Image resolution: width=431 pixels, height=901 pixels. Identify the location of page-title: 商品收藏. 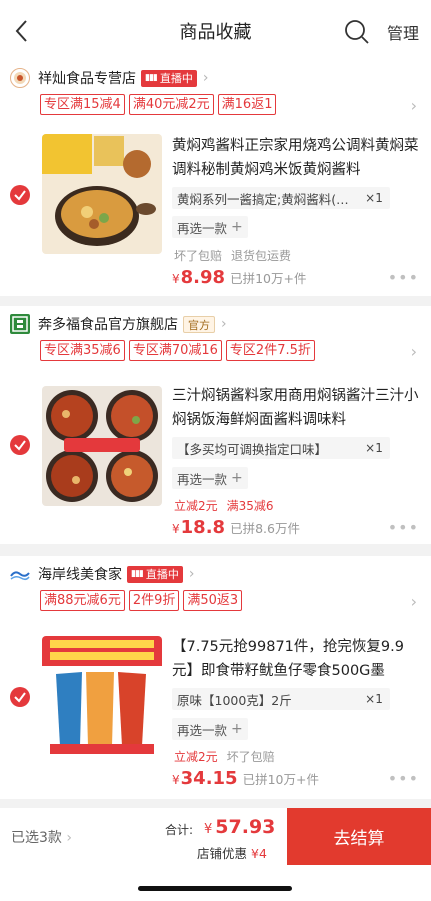
(215, 32).